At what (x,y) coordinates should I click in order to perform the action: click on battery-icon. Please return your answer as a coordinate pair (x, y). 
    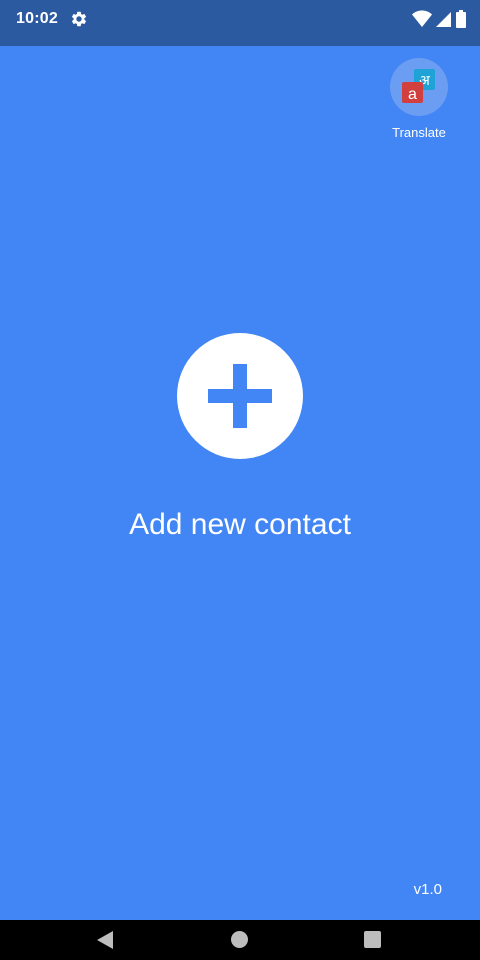
    Looking at the image, I should click on (461, 19).